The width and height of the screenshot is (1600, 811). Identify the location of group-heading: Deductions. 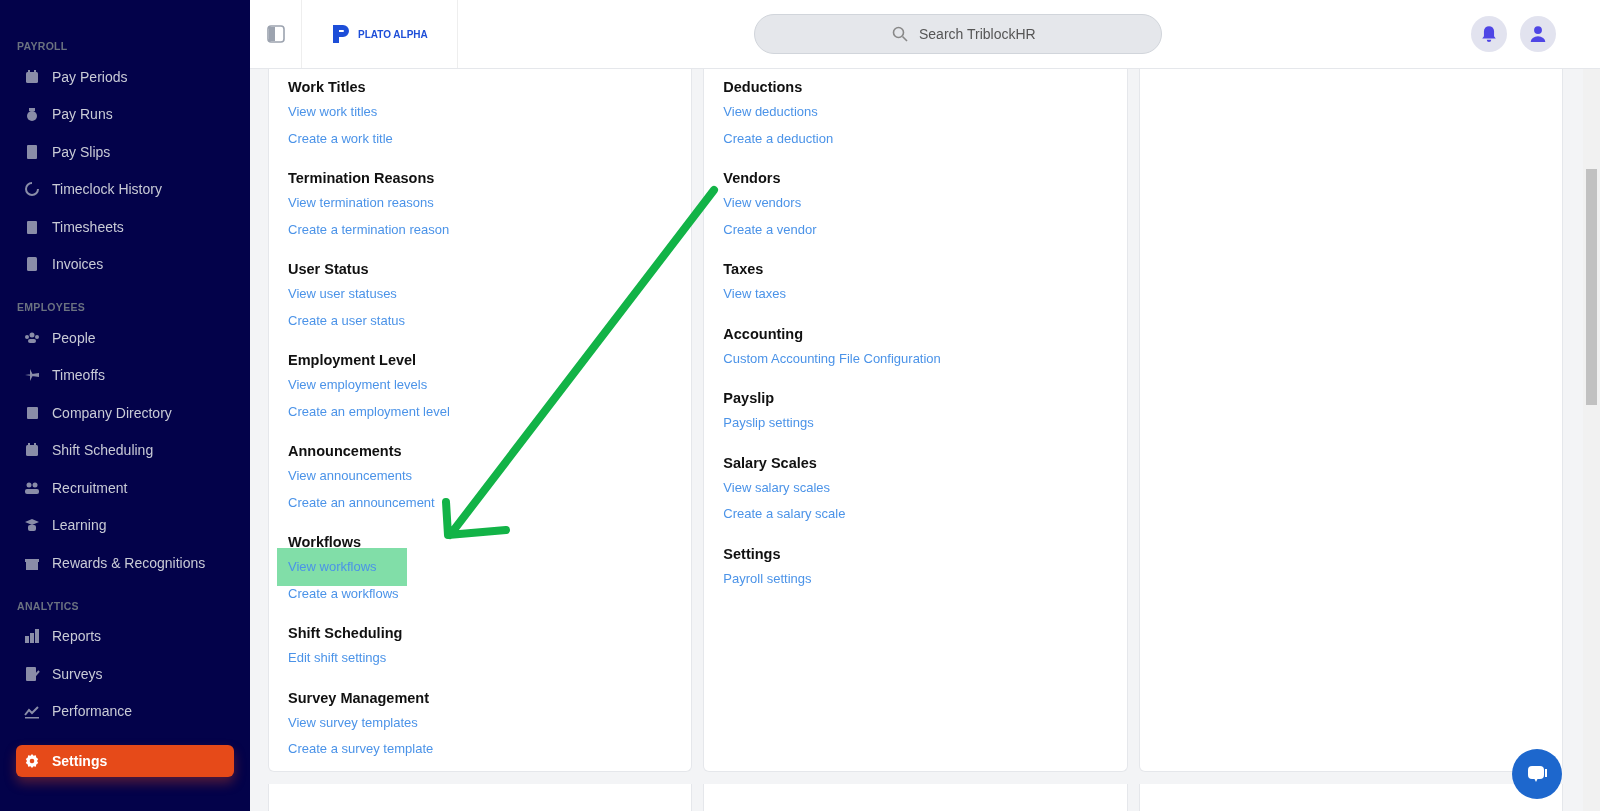
(763, 87).